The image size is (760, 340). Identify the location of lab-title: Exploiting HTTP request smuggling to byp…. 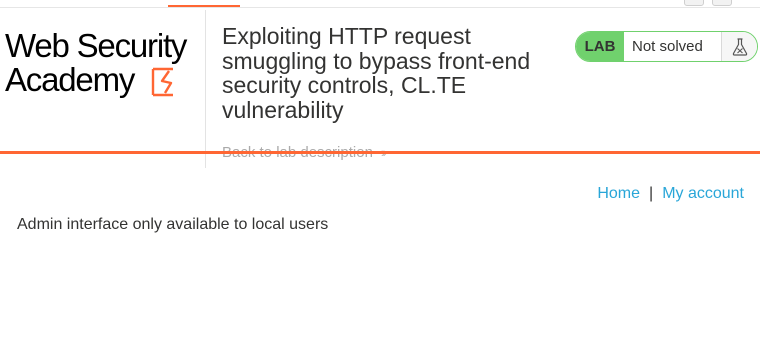
(376, 73).